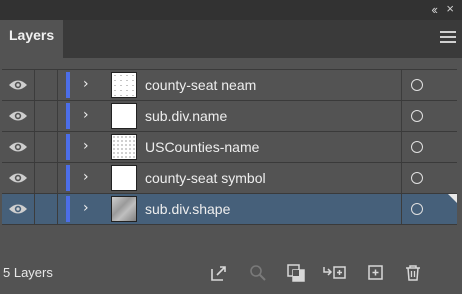  What do you see at coordinates (434, 9) in the screenshot?
I see `collapse-panel-icon: ‹‹` at bounding box center [434, 9].